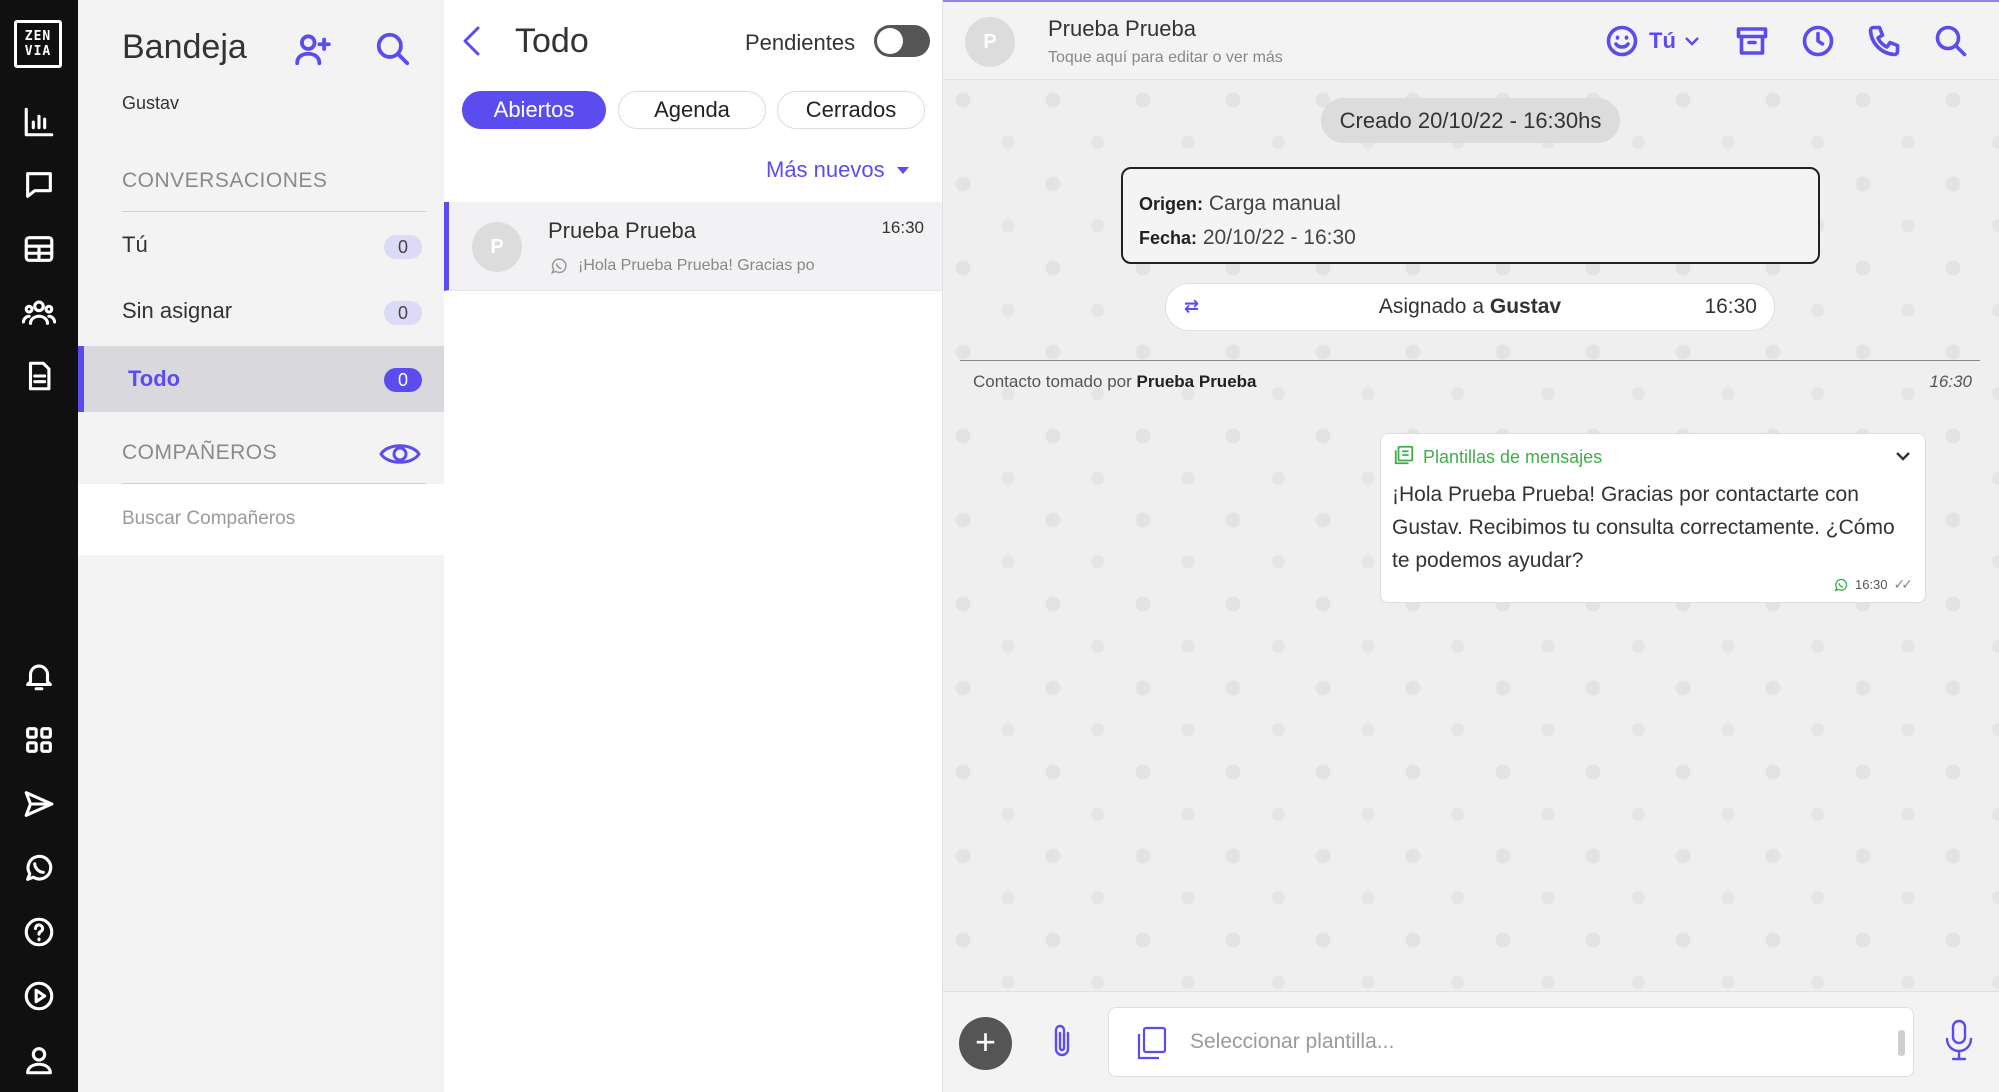  I want to click on contact-name: Prueba Prueba, so click(1122, 29).